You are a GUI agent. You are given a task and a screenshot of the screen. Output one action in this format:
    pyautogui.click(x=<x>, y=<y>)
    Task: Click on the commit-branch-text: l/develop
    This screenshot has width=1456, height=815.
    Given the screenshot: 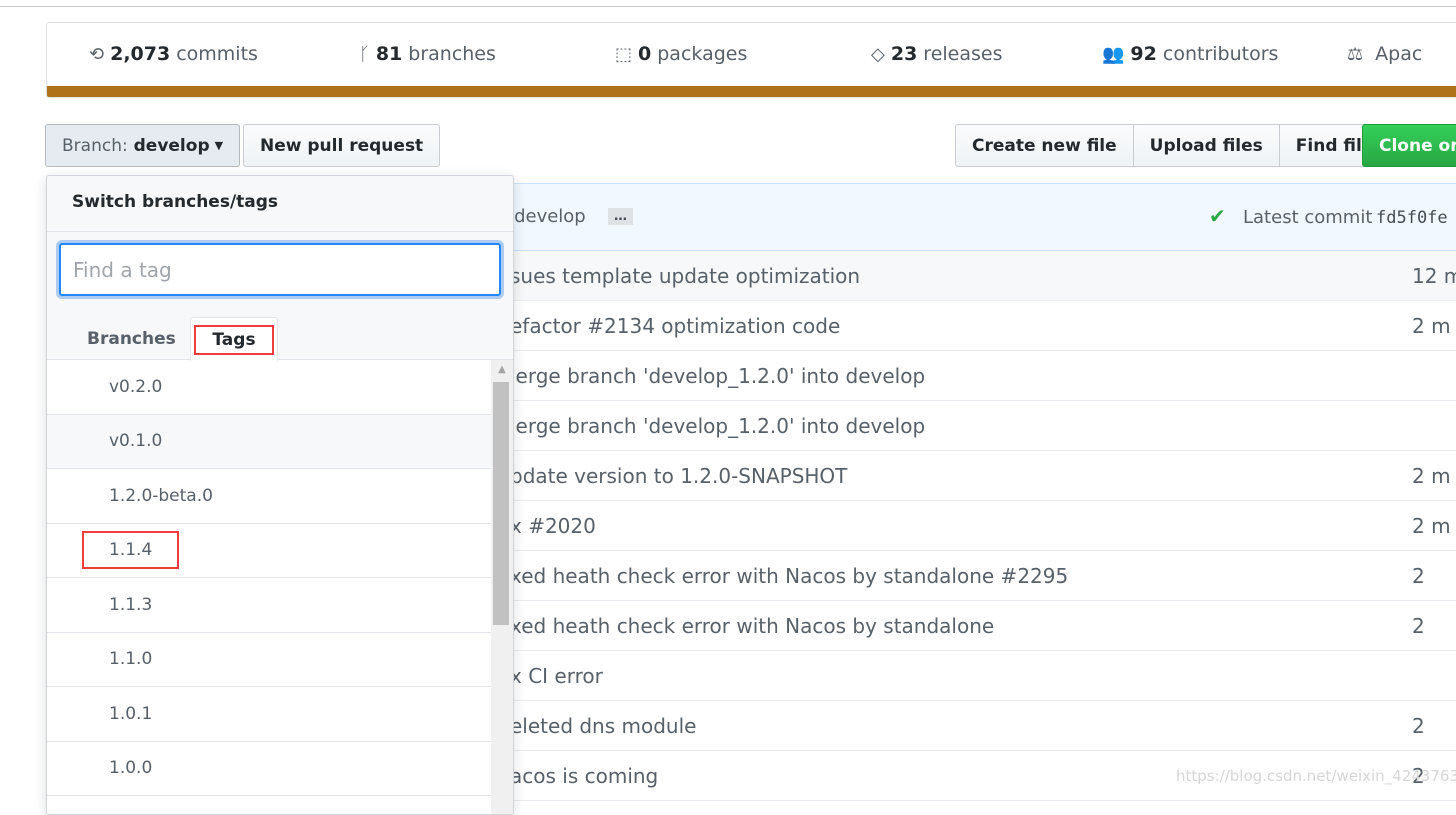 What is the action you would take?
    pyautogui.click(x=544, y=216)
    